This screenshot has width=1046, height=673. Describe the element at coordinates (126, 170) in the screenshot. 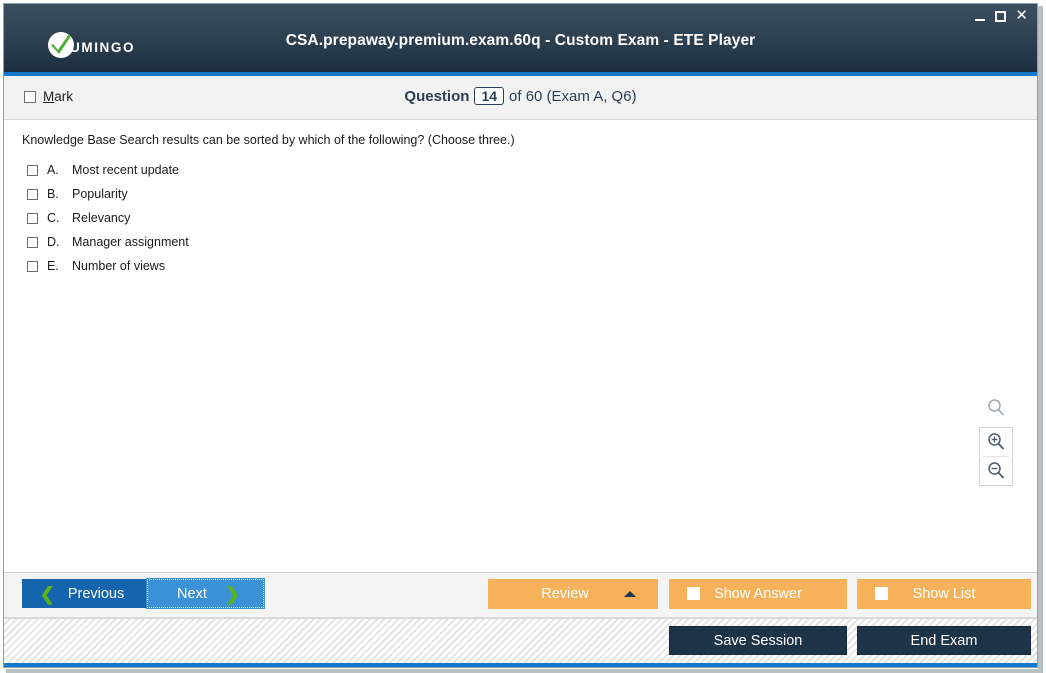

I see `answer-text-a: Most recent update` at that location.